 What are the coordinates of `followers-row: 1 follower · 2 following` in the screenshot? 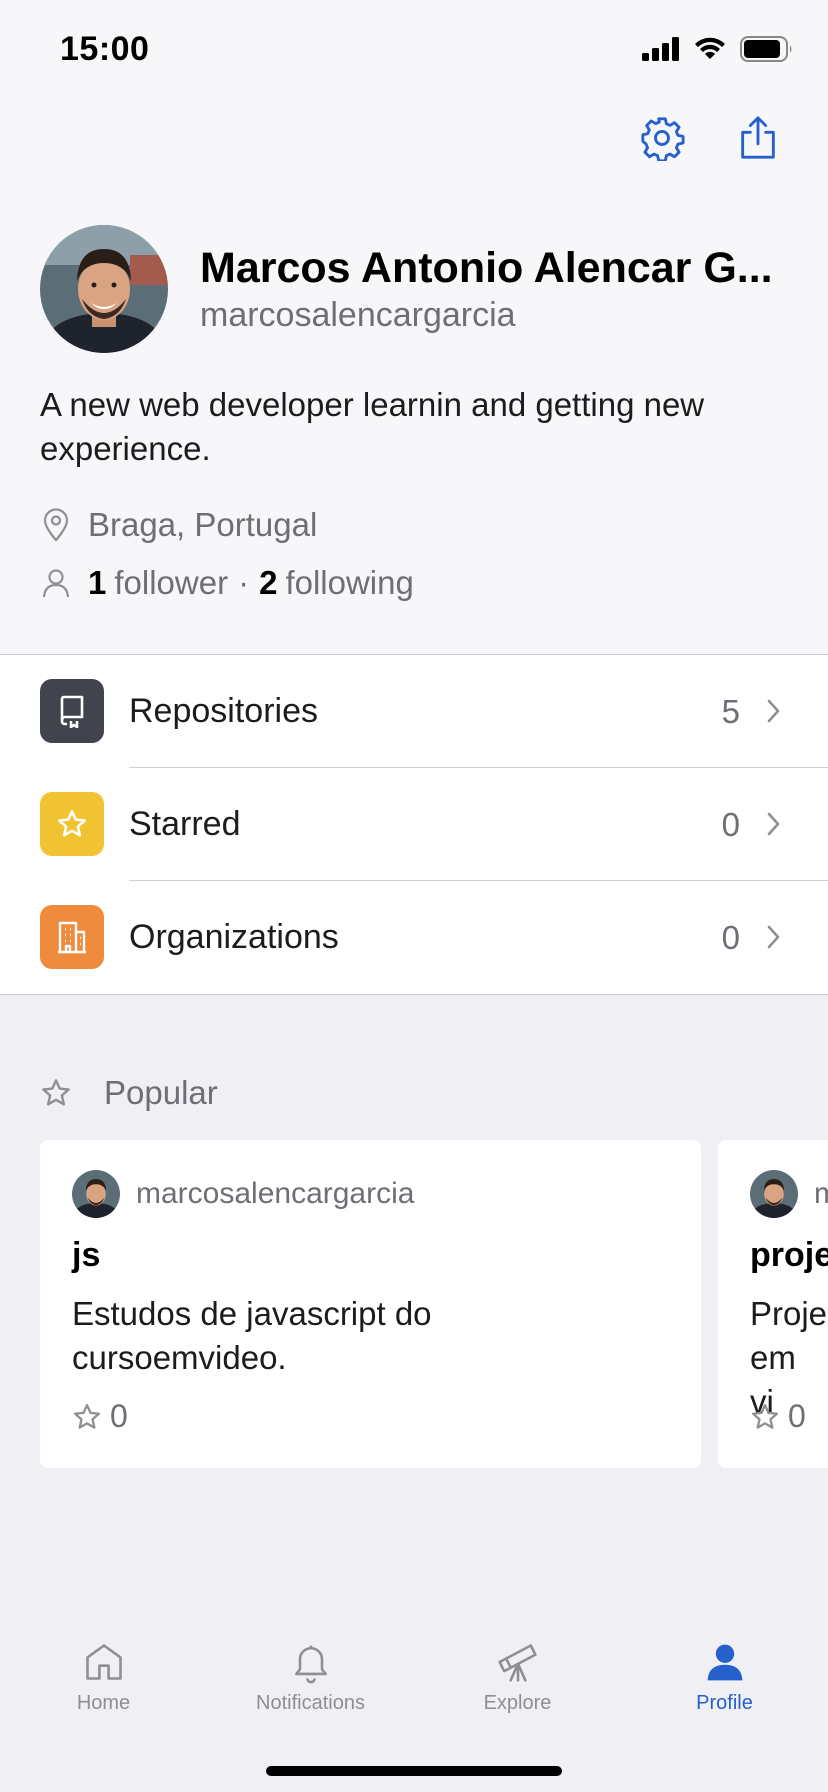 It's located at (227, 583).